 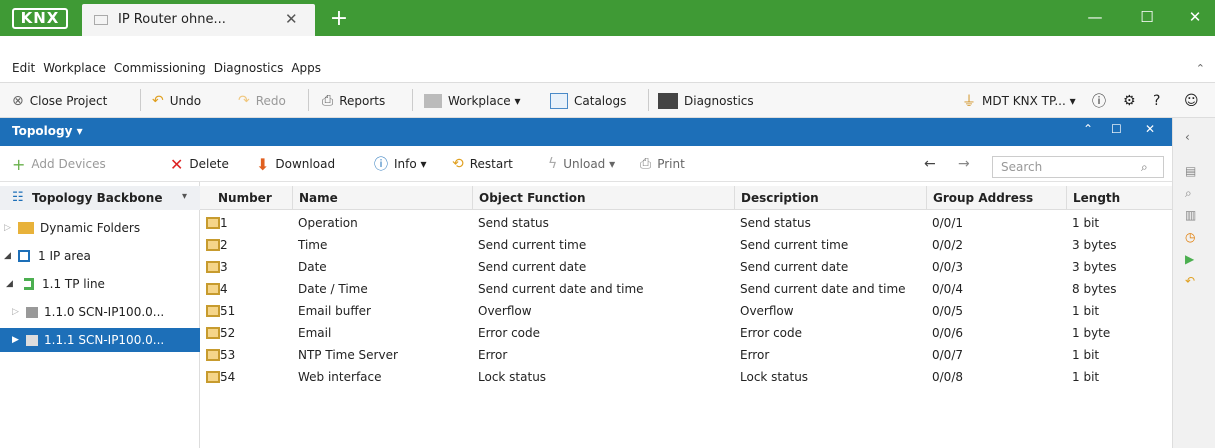 What do you see at coordinates (1150, 129) in the screenshot?
I see `panel-close-icon: ✕` at bounding box center [1150, 129].